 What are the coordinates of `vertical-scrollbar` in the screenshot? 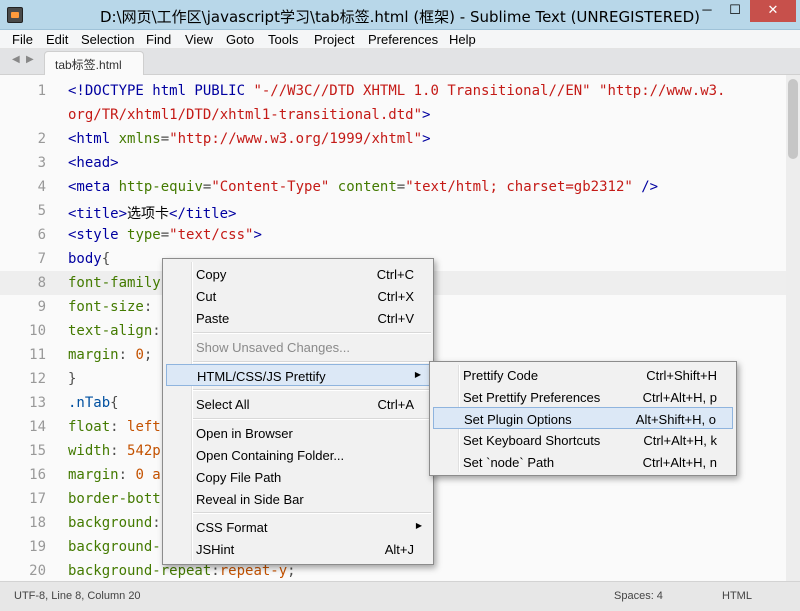 It's located at (793, 328).